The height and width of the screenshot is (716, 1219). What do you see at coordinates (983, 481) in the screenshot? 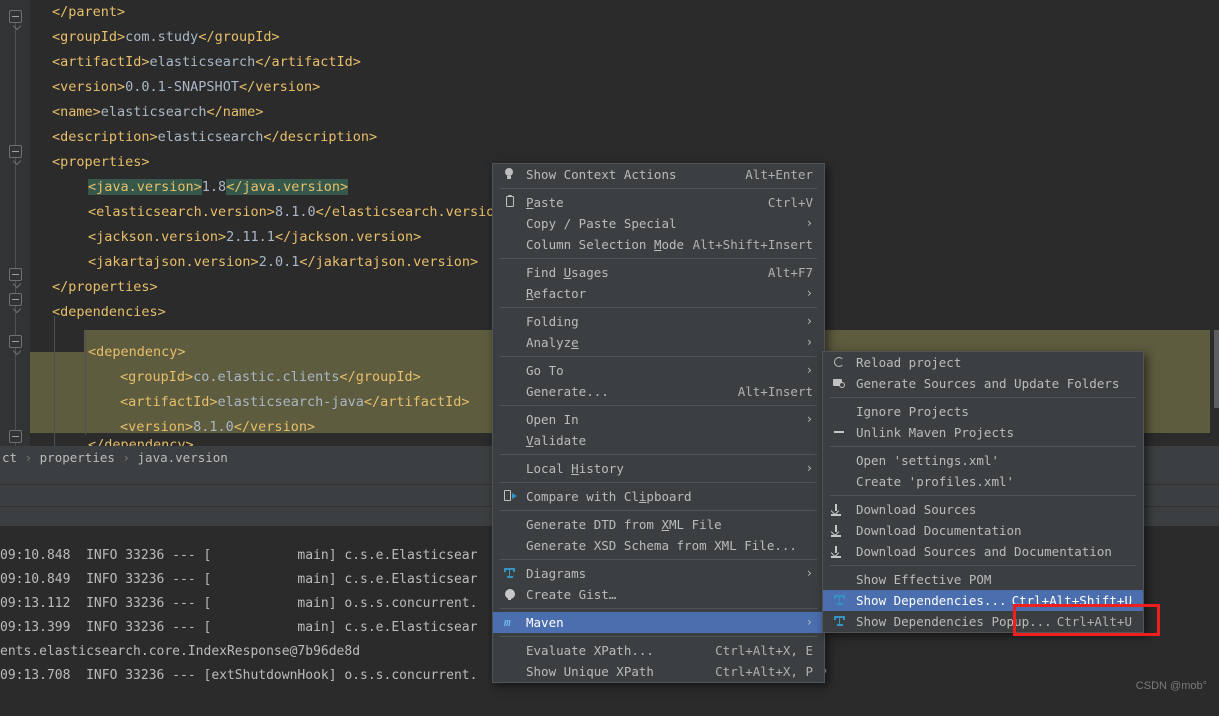
I see `menu-item-create-profiles-xml: Create 'profiles.xml'` at bounding box center [983, 481].